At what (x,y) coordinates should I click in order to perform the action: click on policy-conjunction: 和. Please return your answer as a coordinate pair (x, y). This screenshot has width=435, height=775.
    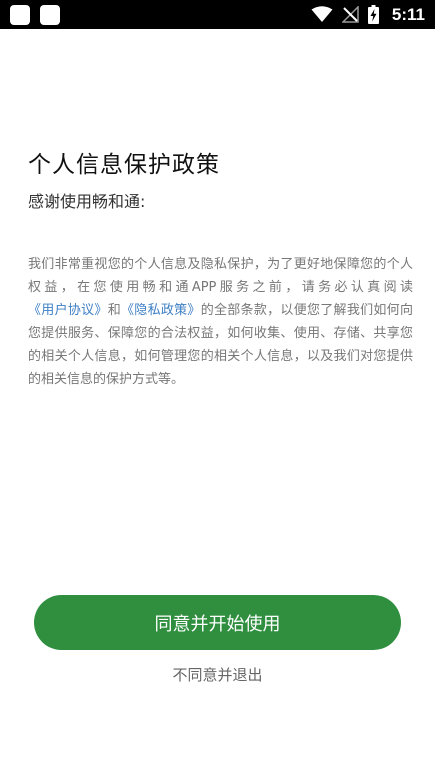
    Looking at the image, I should click on (114, 310).